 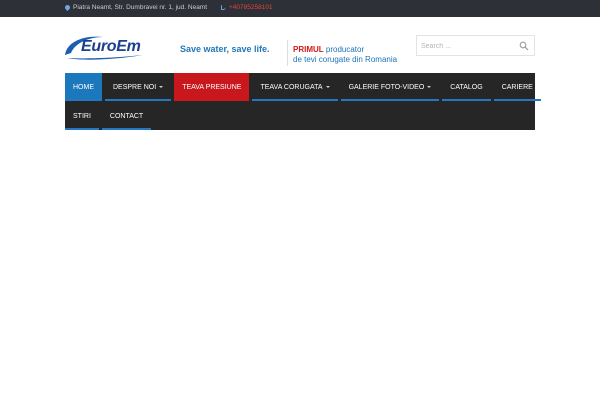 I want to click on nav-item-label: CONTACT, so click(x=126, y=116).